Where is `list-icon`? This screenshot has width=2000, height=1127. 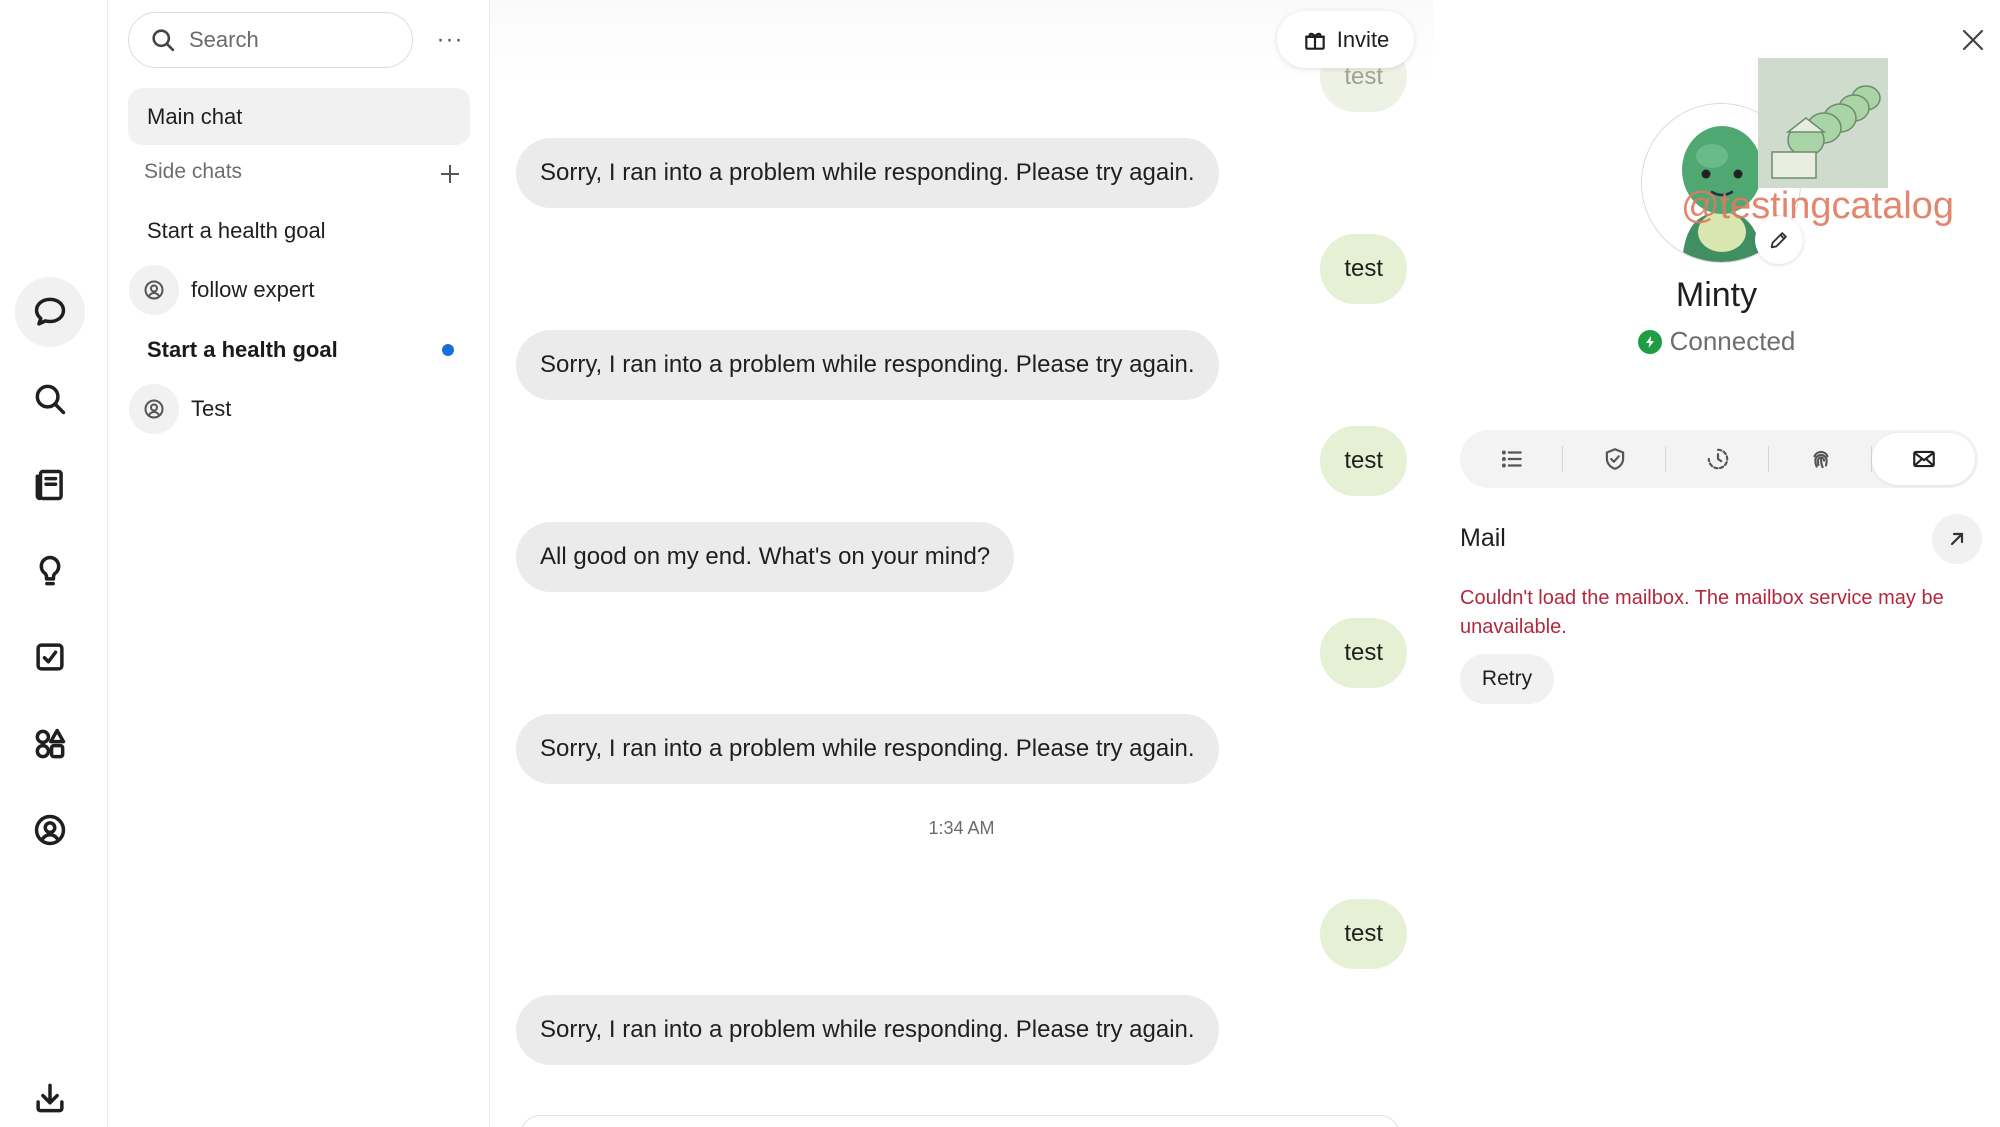 list-icon is located at coordinates (1511, 459).